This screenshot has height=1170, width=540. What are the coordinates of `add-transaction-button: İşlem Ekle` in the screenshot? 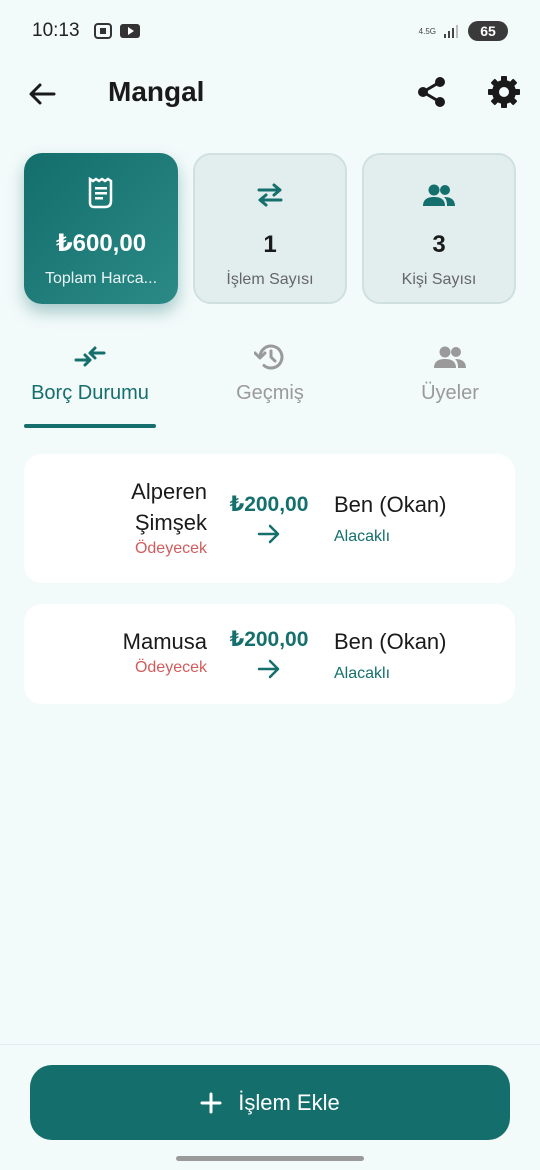 It's located at (270, 1102).